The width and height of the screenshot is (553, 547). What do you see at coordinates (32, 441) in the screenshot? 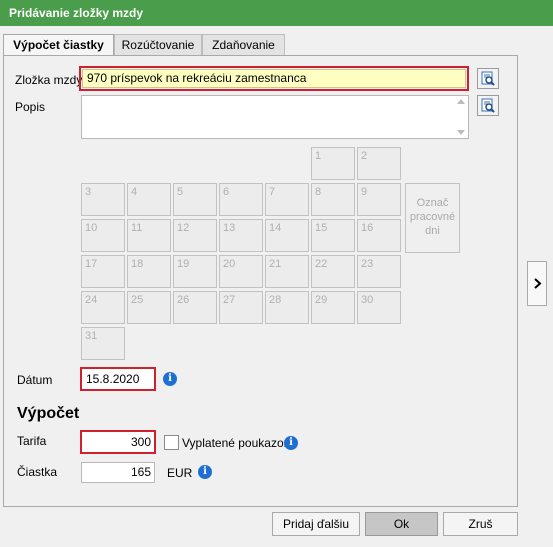
I see `tarifa-label: Tarifa` at bounding box center [32, 441].